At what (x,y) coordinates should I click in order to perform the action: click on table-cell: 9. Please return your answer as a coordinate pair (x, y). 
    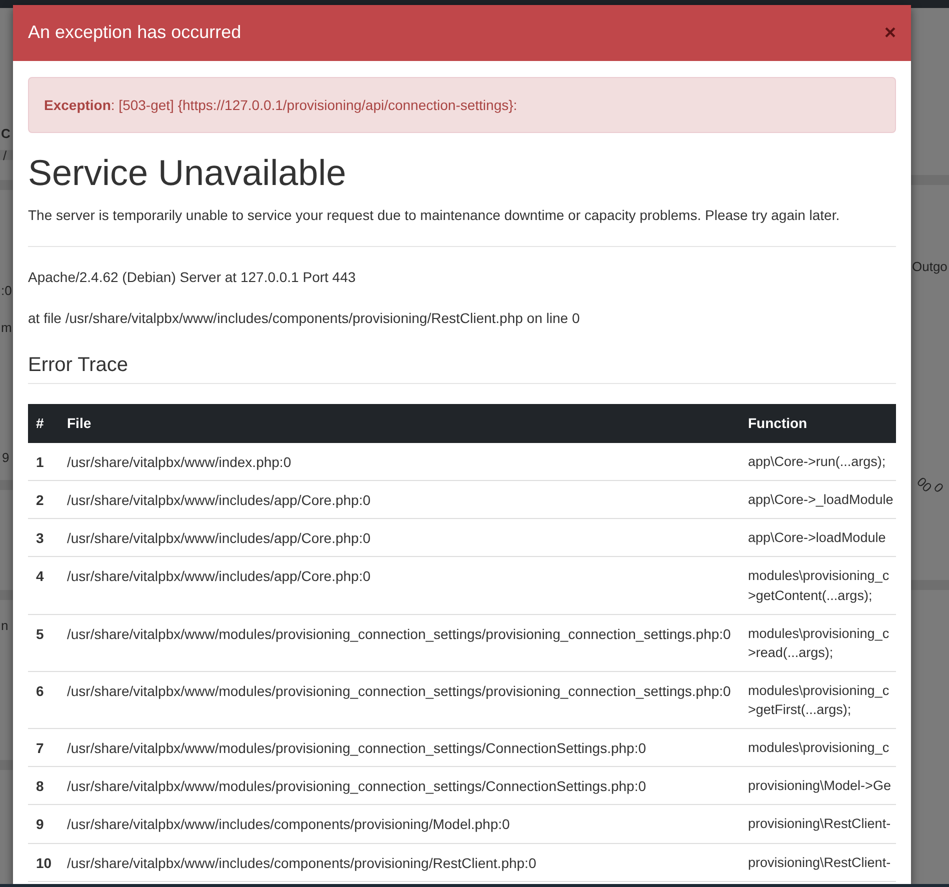
    Looking at the image, I should click on (43, 824).